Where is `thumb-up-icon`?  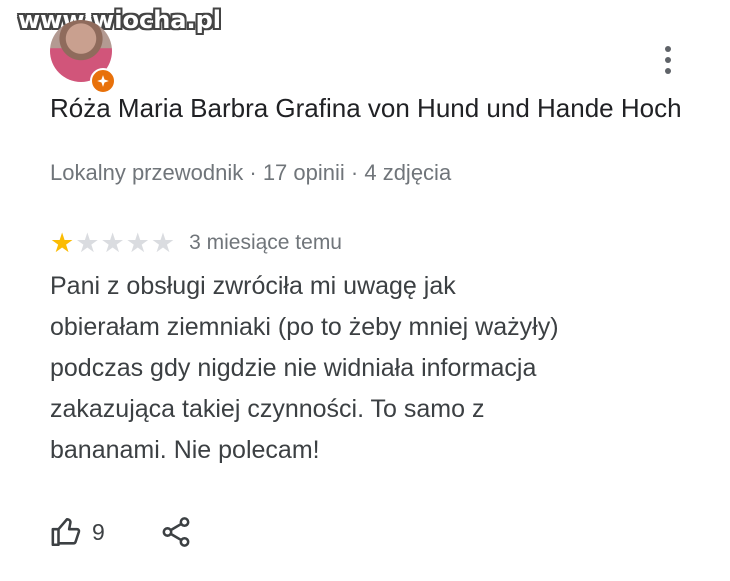 thumb-up-icon is located at coordinates (66, 532).